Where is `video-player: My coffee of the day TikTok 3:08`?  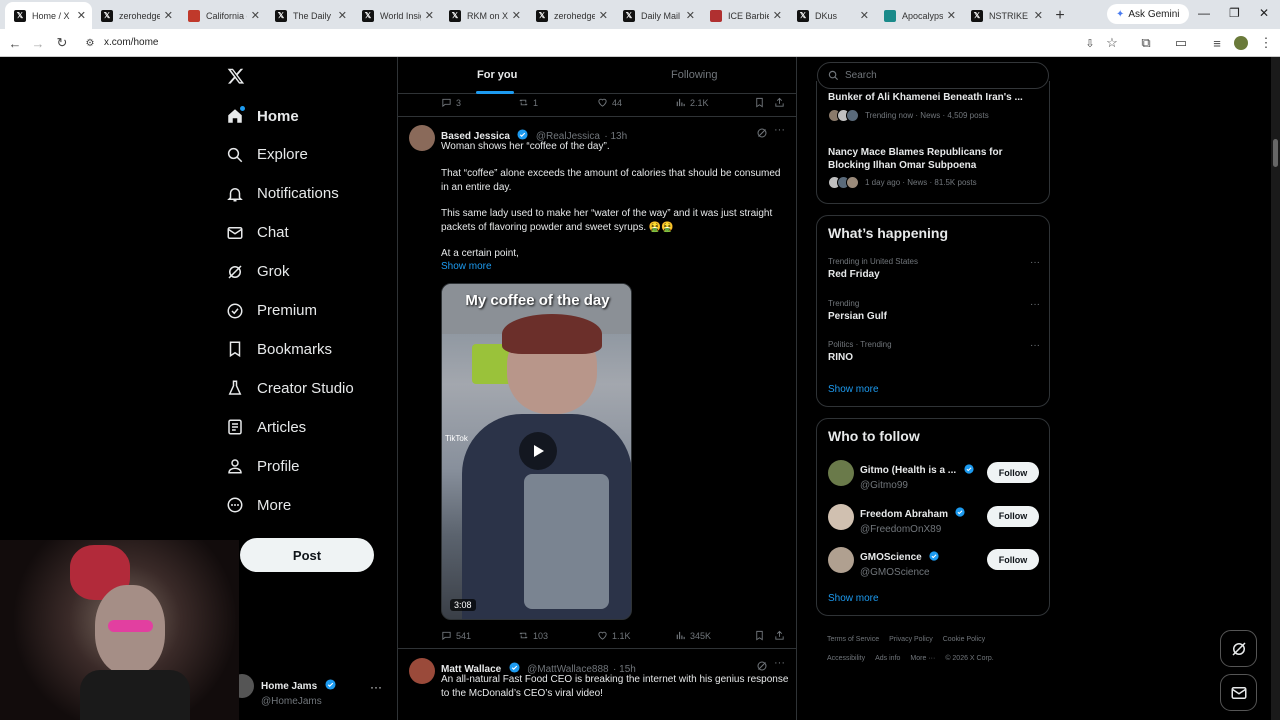
video-player: My coffee of the day TikTok 3:08 is located at coordinates (536, 451).